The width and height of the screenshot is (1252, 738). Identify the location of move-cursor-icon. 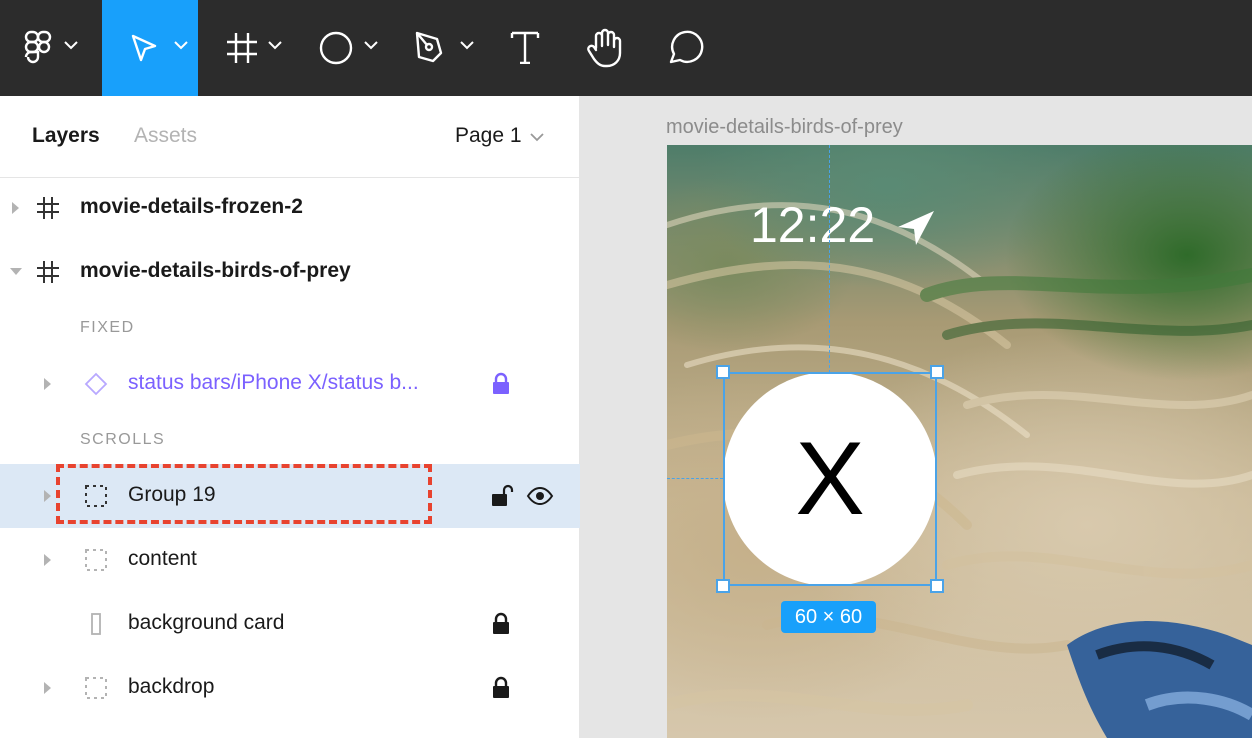
(145, 49).